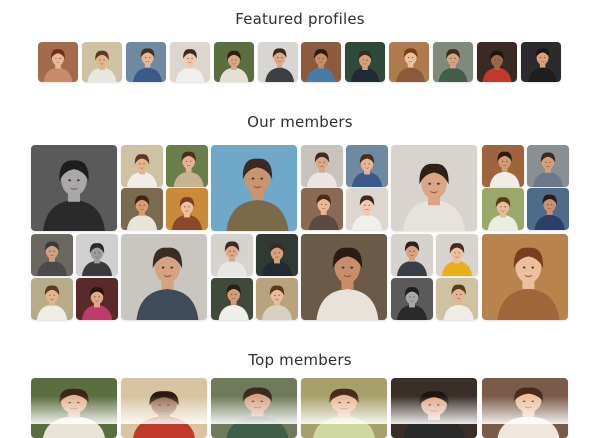 The width and height of the screenshot is (600, 438). I want to click on avatar-man-campus-icon, so click(548, 166).